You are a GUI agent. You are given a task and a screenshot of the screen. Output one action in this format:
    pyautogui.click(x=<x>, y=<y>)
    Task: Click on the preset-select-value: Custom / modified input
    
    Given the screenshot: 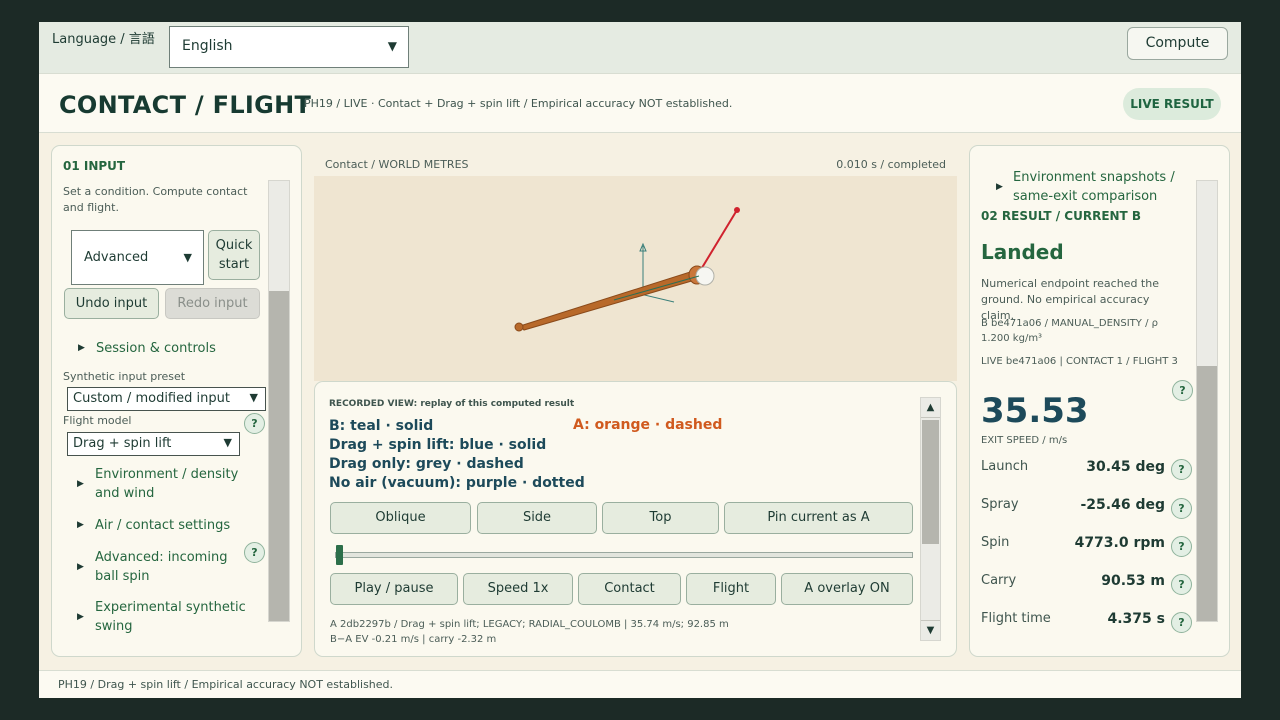 What is the action you would take?
    pyautogui.click(x=151, y=398)
    